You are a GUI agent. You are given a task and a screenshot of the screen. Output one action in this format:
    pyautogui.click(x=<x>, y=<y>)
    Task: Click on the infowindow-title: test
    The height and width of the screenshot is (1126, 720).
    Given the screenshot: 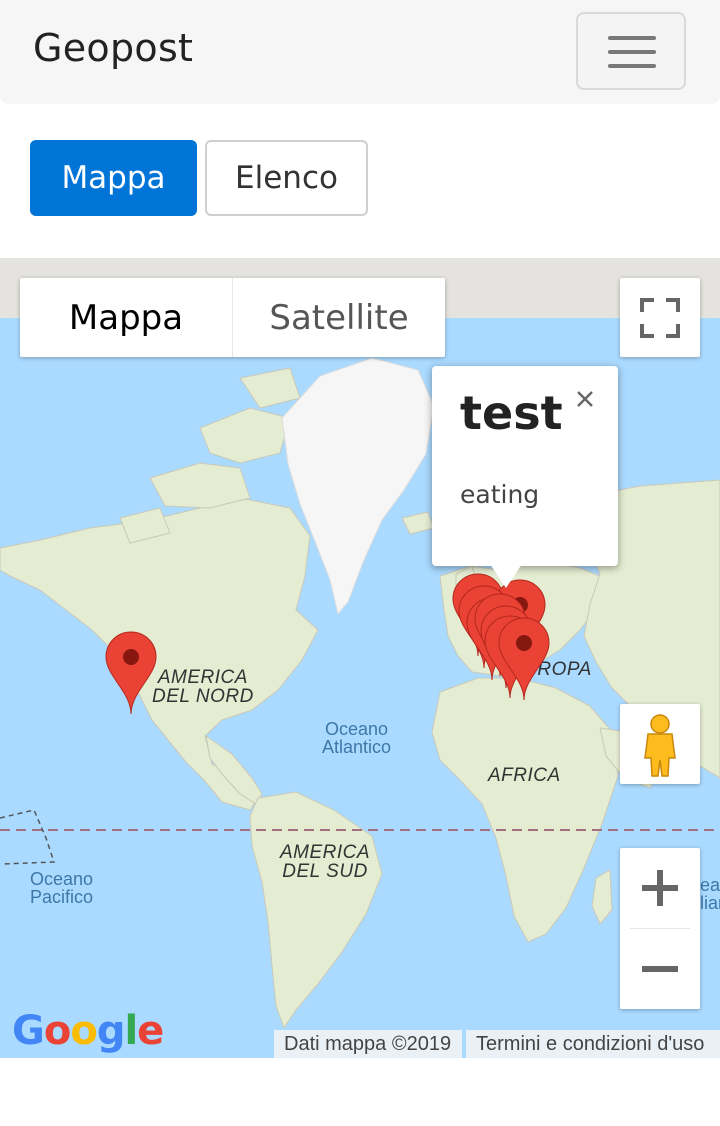 What is the action you would take?
    pyautogui.click(x=511, y=413)
    